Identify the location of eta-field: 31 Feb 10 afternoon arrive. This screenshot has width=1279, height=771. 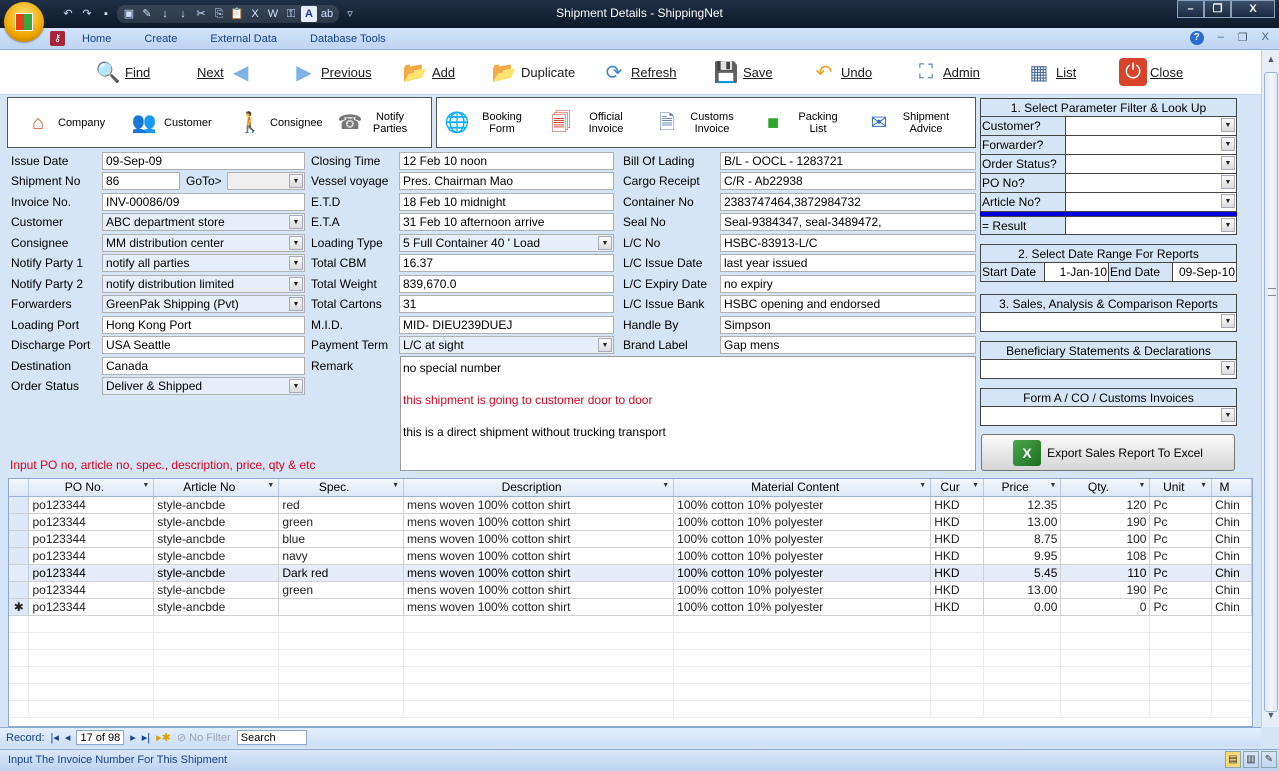
(506, 222).